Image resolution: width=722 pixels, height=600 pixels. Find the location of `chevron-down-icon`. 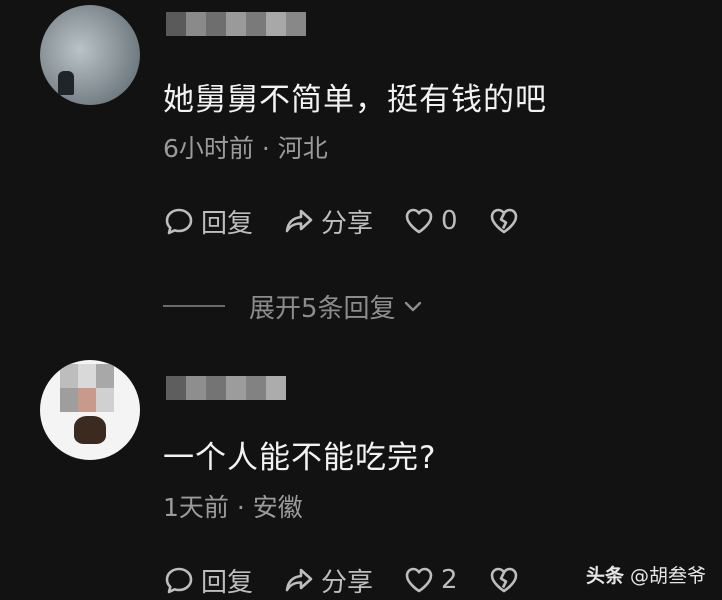

chevron-down-icon is located at coordinates (412, 306).